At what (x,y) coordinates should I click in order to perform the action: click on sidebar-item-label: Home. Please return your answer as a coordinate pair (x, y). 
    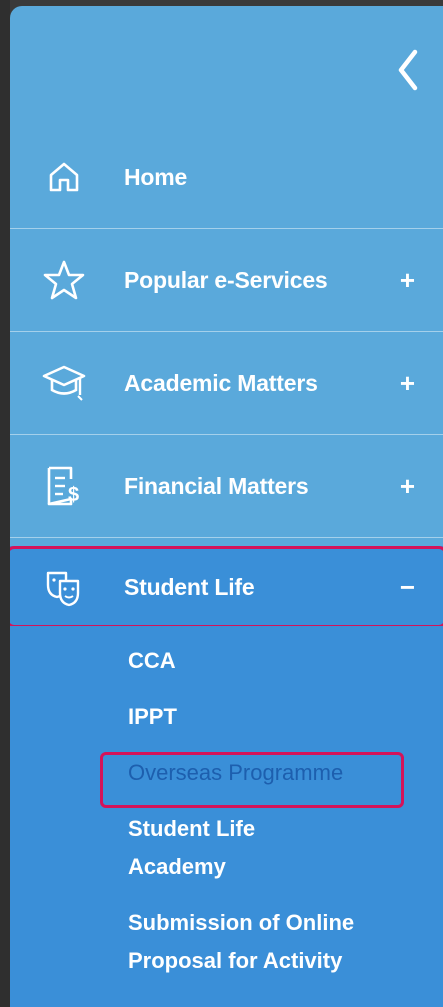
    Looking at the image, I should click on (156, 176).